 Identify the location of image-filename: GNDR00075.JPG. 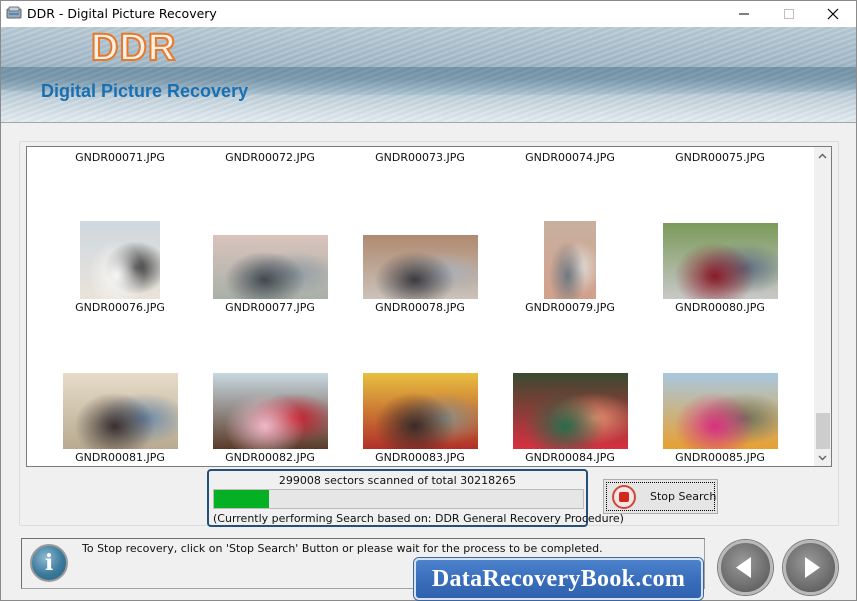
(720, 157).